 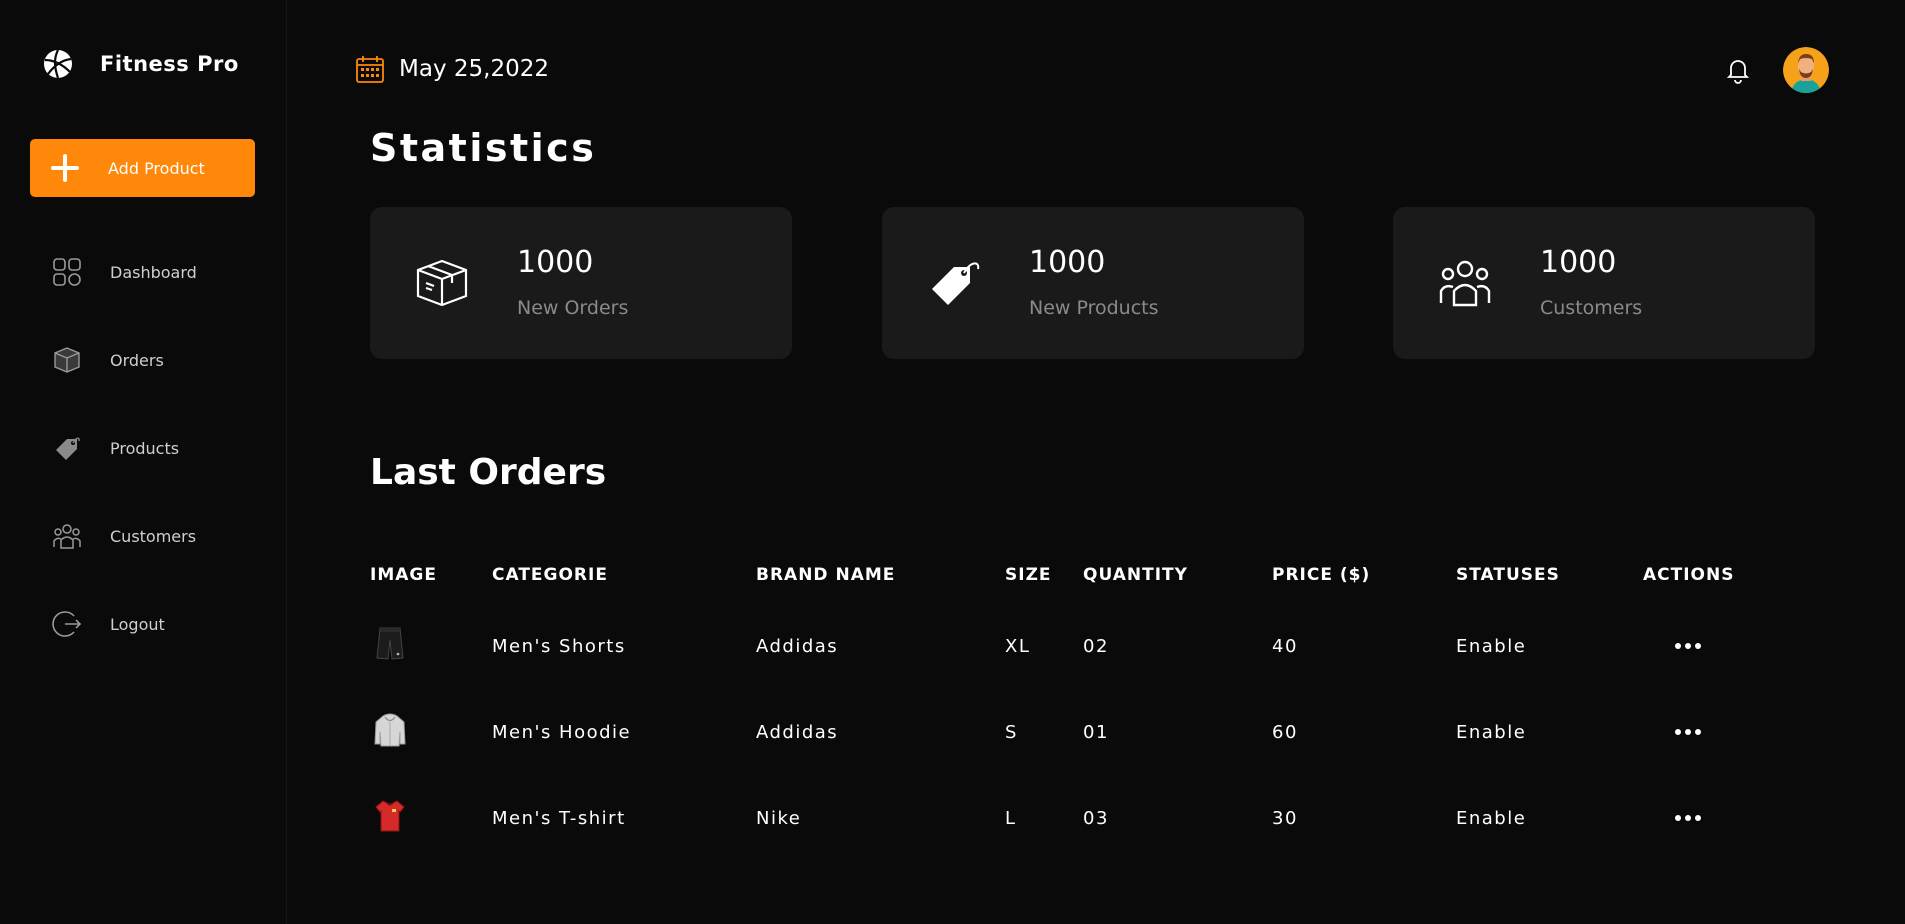 What do you see at coordinates (1096, 646) in the screenshot?
I see `cell-quantity: 02` at bounding box center [1096, 646].